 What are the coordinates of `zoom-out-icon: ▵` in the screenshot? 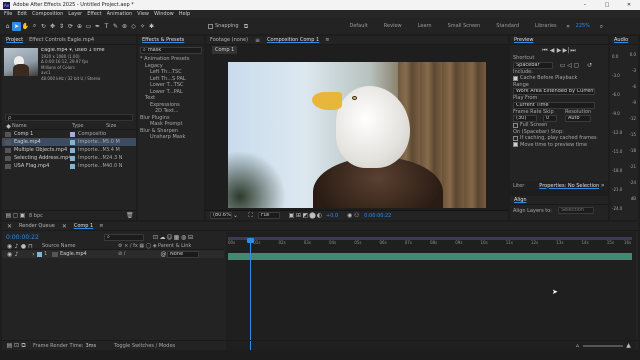 It's located at (577, 345).